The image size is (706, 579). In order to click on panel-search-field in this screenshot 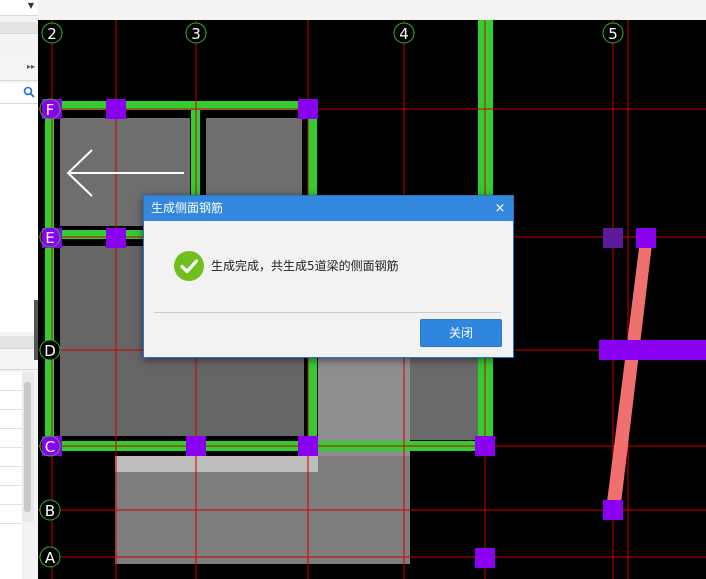, I will do `click(19, 93)`.